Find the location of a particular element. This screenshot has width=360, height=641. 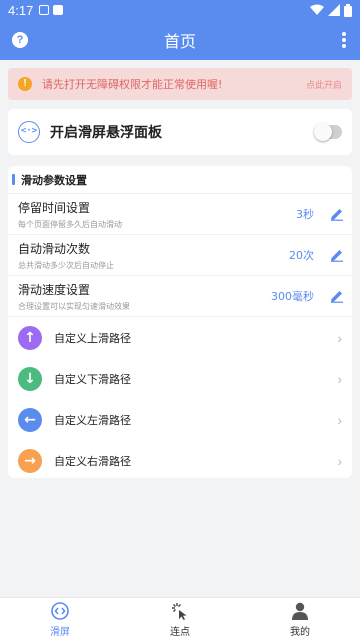

section-accent-bar is located at coordinates (13, 179).